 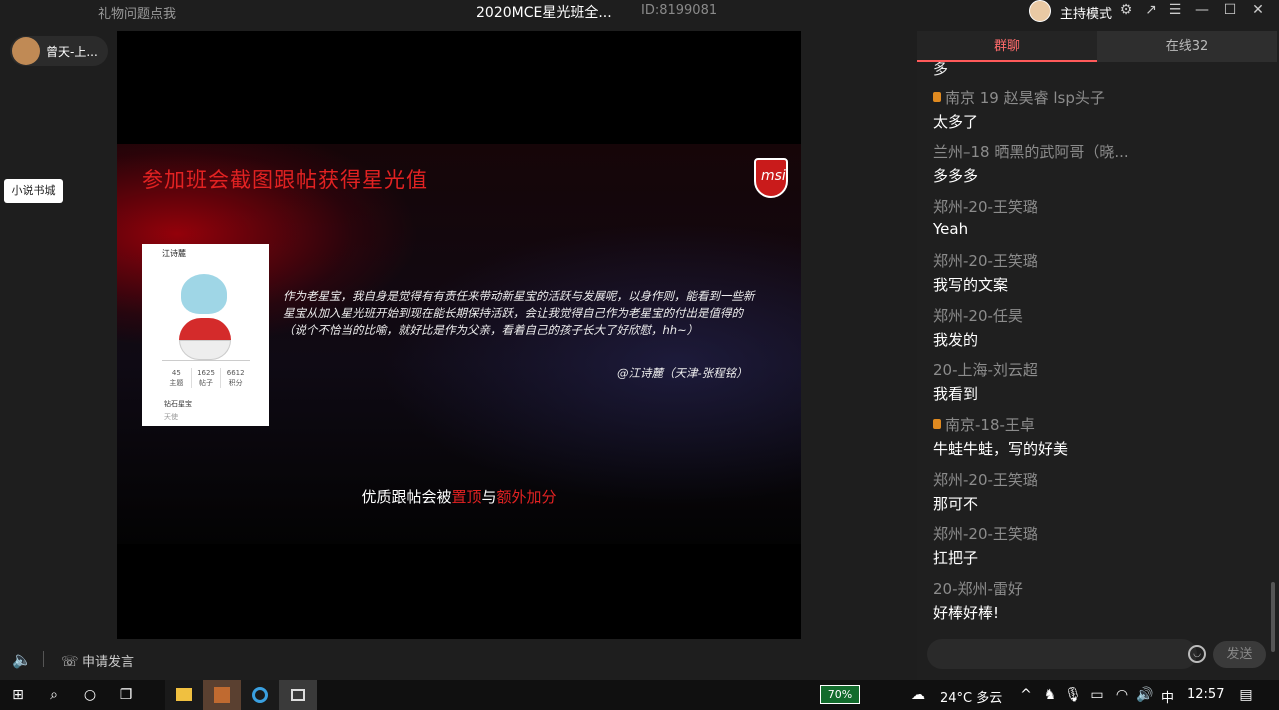 I want to click on phone-icon: ☏, so click(x=70, y=662).